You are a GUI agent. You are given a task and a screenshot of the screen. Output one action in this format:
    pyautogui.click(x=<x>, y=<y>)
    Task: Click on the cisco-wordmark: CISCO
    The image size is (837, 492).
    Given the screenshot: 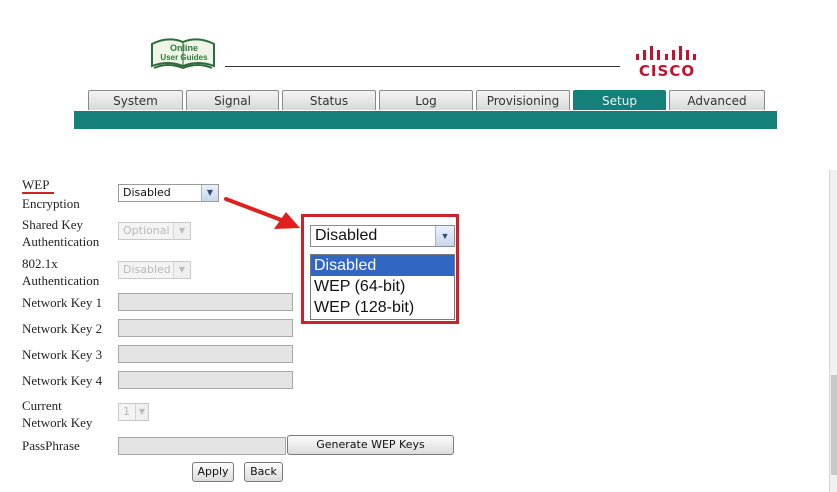 What is the action you would take?
    pyautogui.click(x=667, y=71)
    